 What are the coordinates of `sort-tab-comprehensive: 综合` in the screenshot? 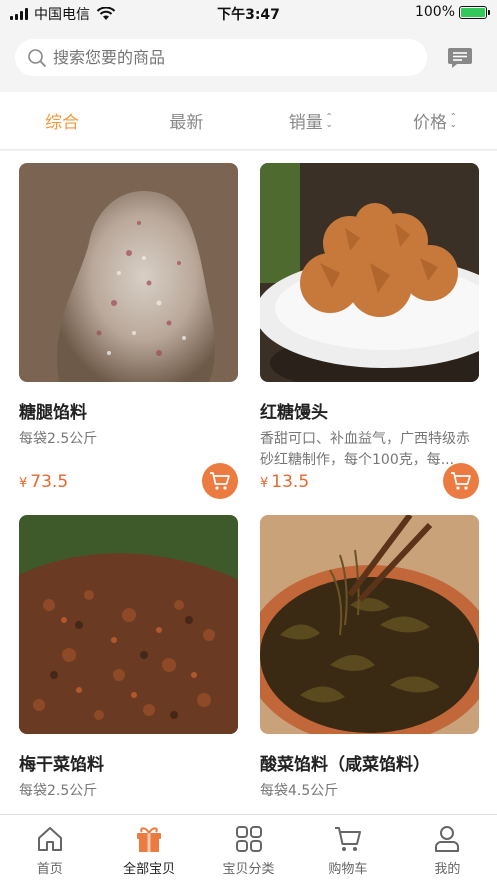 It's located at (62, 120).